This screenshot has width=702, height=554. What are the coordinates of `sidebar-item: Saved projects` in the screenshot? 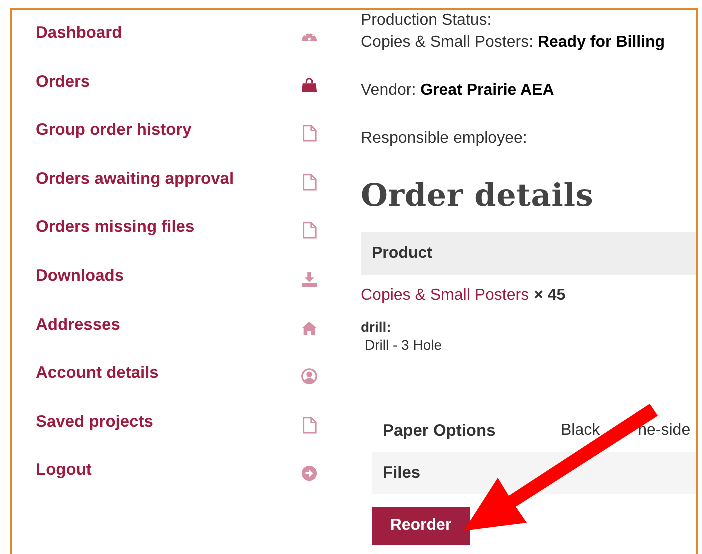 It's located at (177, 435).